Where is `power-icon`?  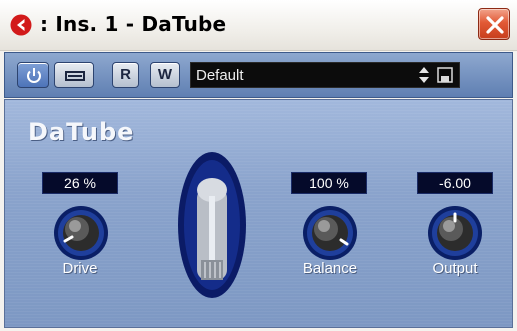
power-icon is located at coordinates (34, 75).